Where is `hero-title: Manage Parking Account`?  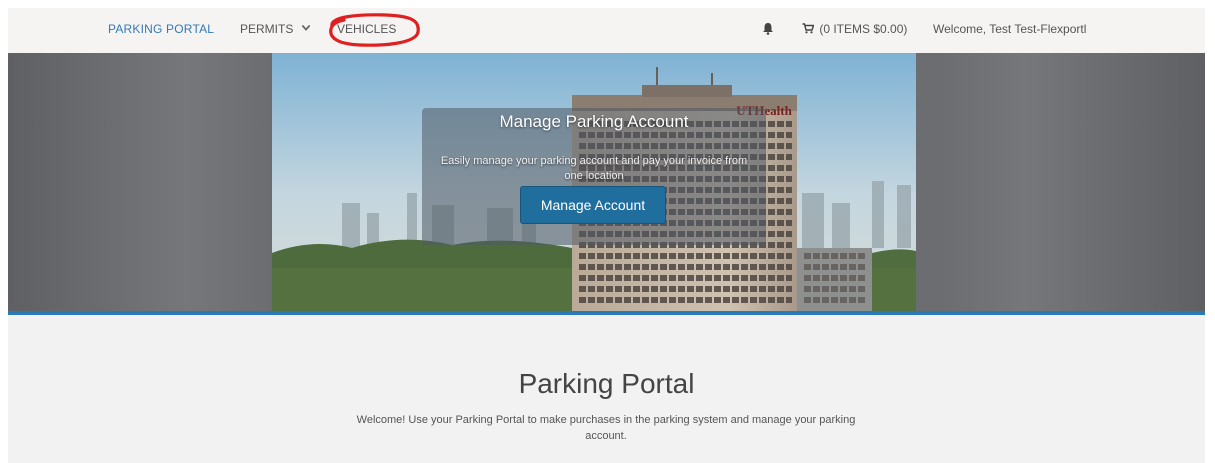 hero-title: Manage Parking Account is located at coordinates (594, 121).